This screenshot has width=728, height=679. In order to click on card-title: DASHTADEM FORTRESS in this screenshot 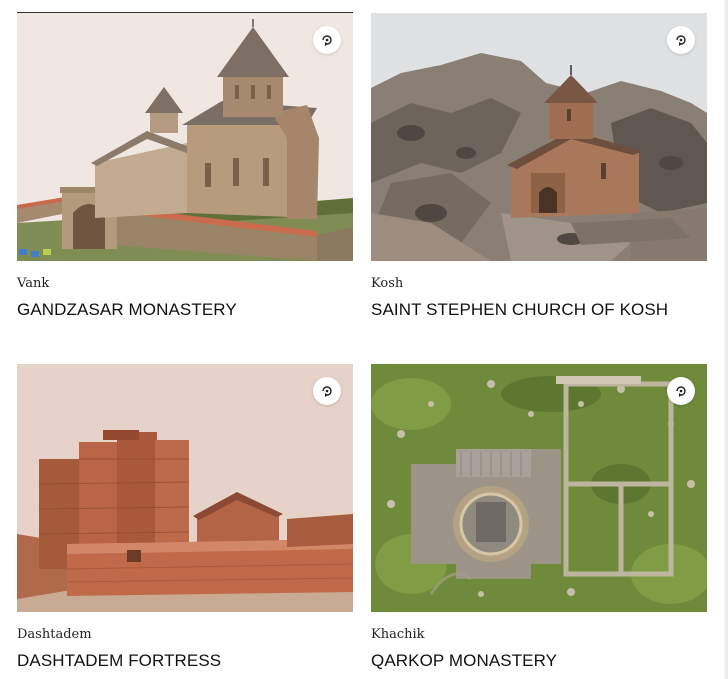, I will do `click(185, 661)`.